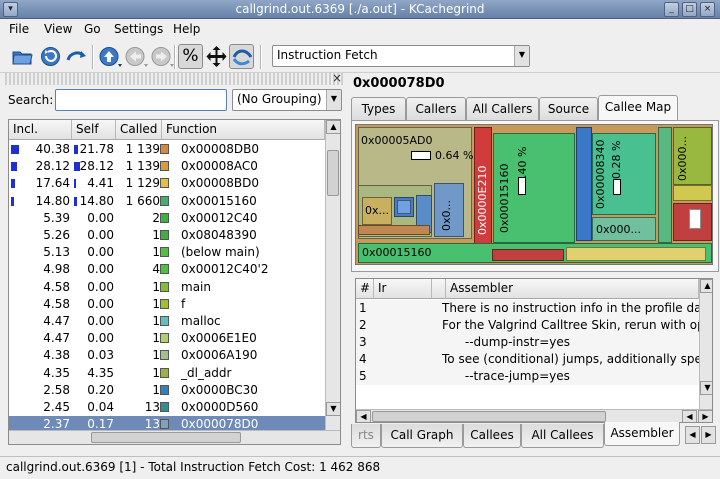  What do you see at coordinates (167, 149) in the screenshot?
I see `table-row: 40.38 21.78 1 139 0x00008DB0` at bounding box center [167, 149].